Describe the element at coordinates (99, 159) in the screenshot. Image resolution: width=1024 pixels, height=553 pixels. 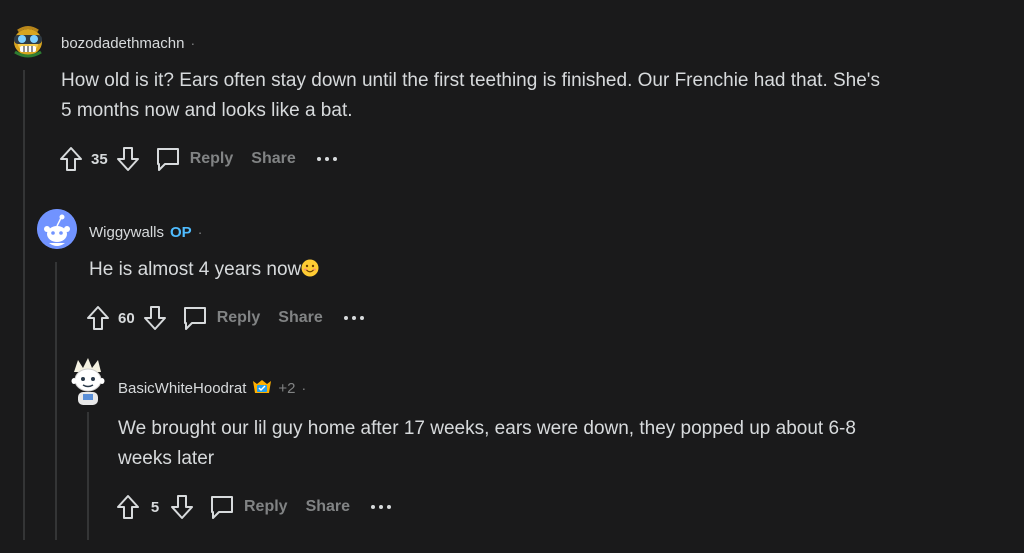
I see `vote-score: 35` at that location.